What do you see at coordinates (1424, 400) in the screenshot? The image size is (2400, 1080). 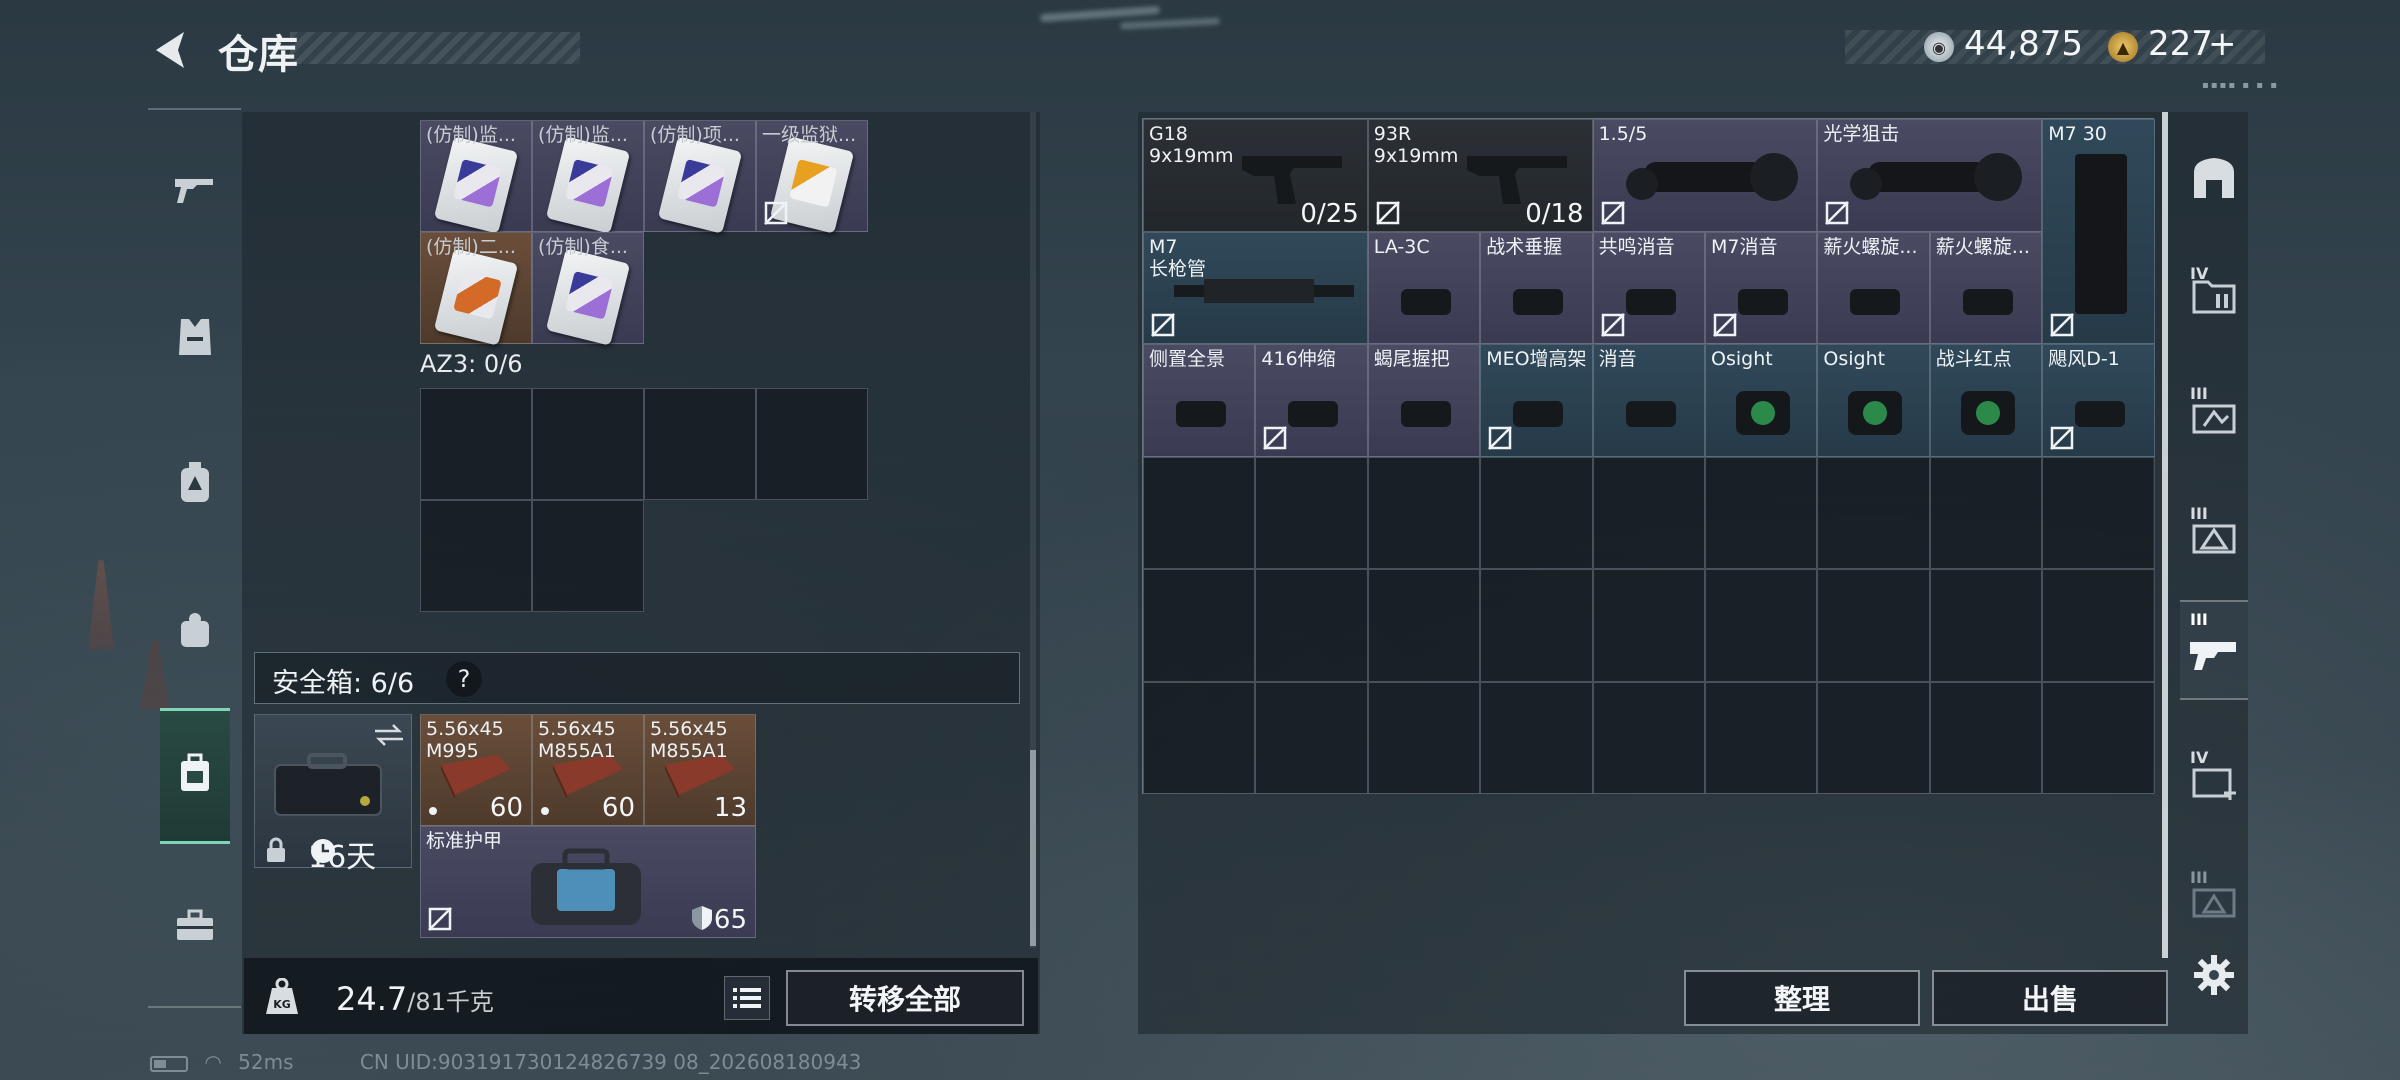 I see `stash-item: 蝎尾握把` at bounding box center [1424, 400].